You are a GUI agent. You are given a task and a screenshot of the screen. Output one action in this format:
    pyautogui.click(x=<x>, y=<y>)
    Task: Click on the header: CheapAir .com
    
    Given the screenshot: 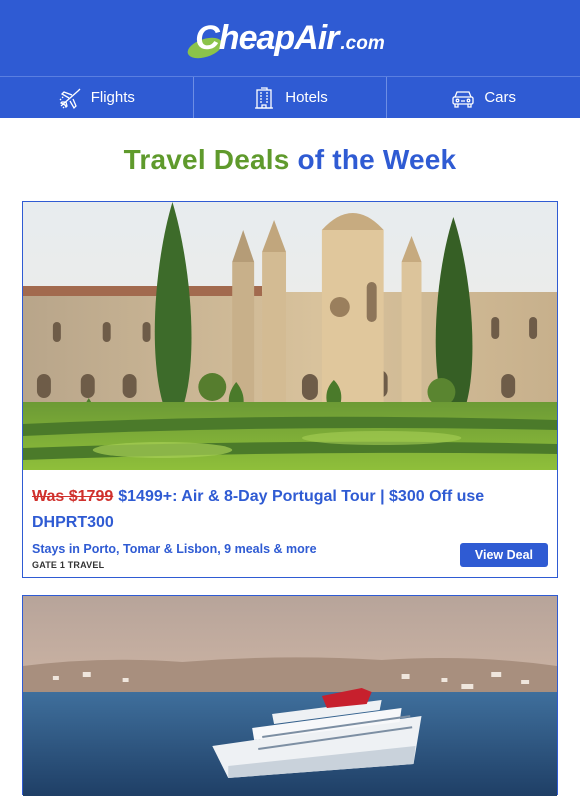 What is the action you would take?
    pyautogui.click(x=290, y=38)
    